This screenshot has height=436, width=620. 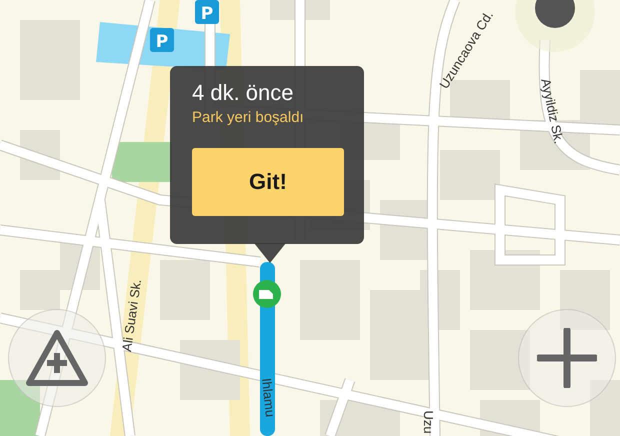 I want to click on street-label: Ihlamu, so click(x=268, y=397).